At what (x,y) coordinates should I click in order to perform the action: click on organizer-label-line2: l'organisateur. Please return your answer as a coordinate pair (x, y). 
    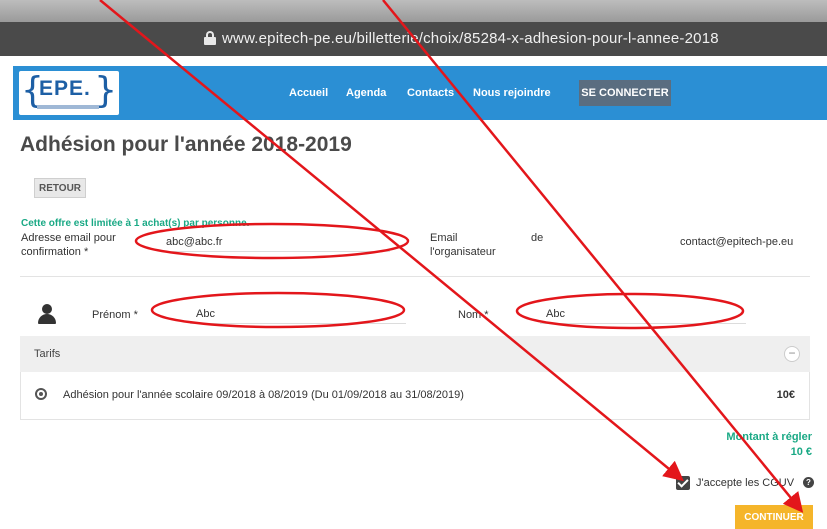
    Looking at the image, I should click on (463, 252).